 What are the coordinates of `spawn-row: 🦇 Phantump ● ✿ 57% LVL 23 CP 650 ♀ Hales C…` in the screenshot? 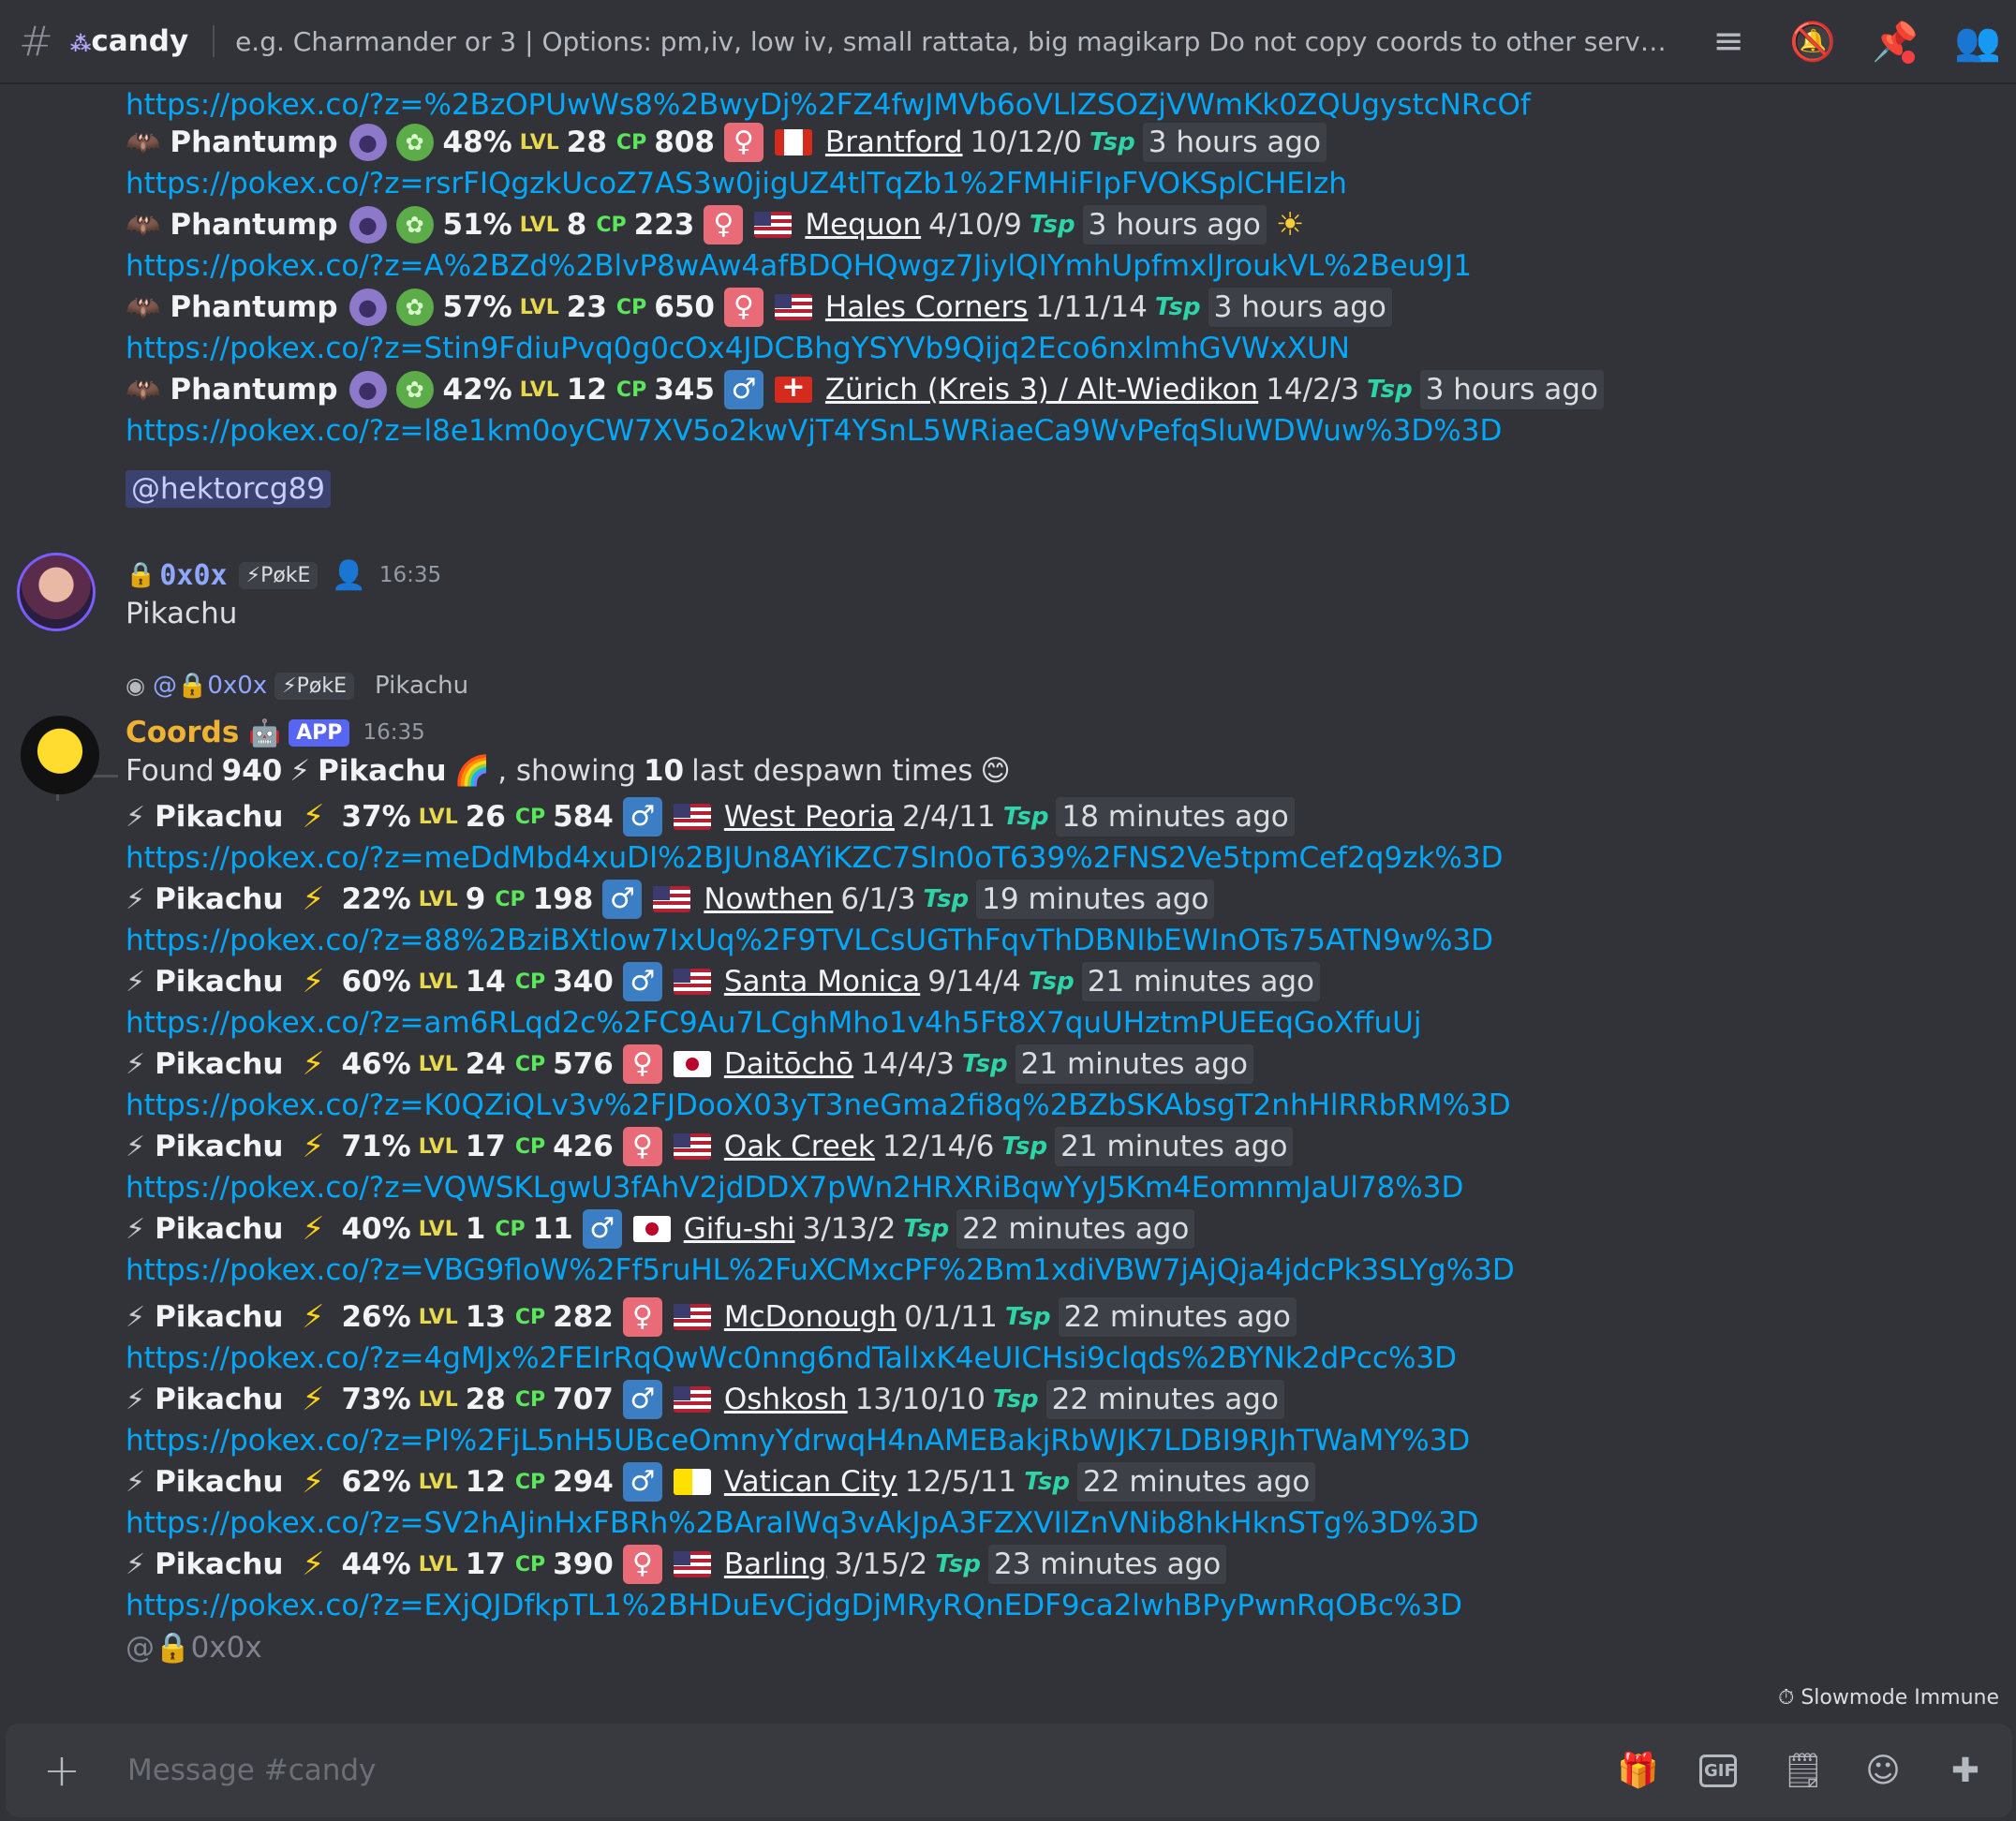 It's located at (759, 307).